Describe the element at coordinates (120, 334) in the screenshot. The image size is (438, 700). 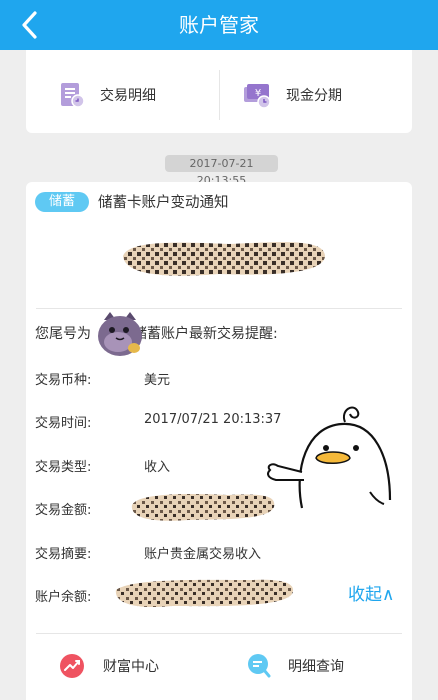
I see `cat-sticker-icon` at that location.